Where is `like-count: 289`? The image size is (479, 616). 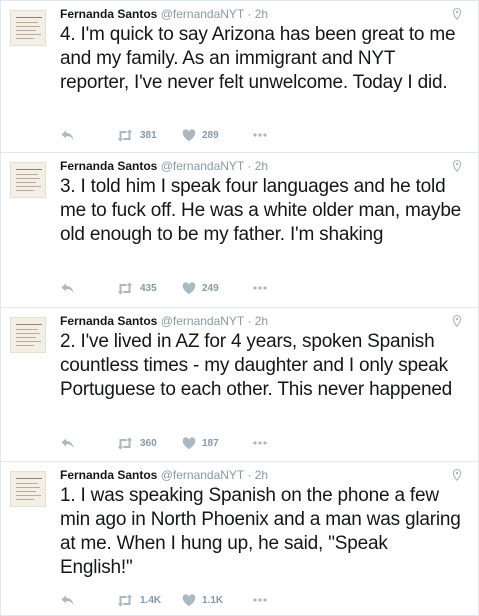
like-count: 289 is located at coordinates (210, 135).